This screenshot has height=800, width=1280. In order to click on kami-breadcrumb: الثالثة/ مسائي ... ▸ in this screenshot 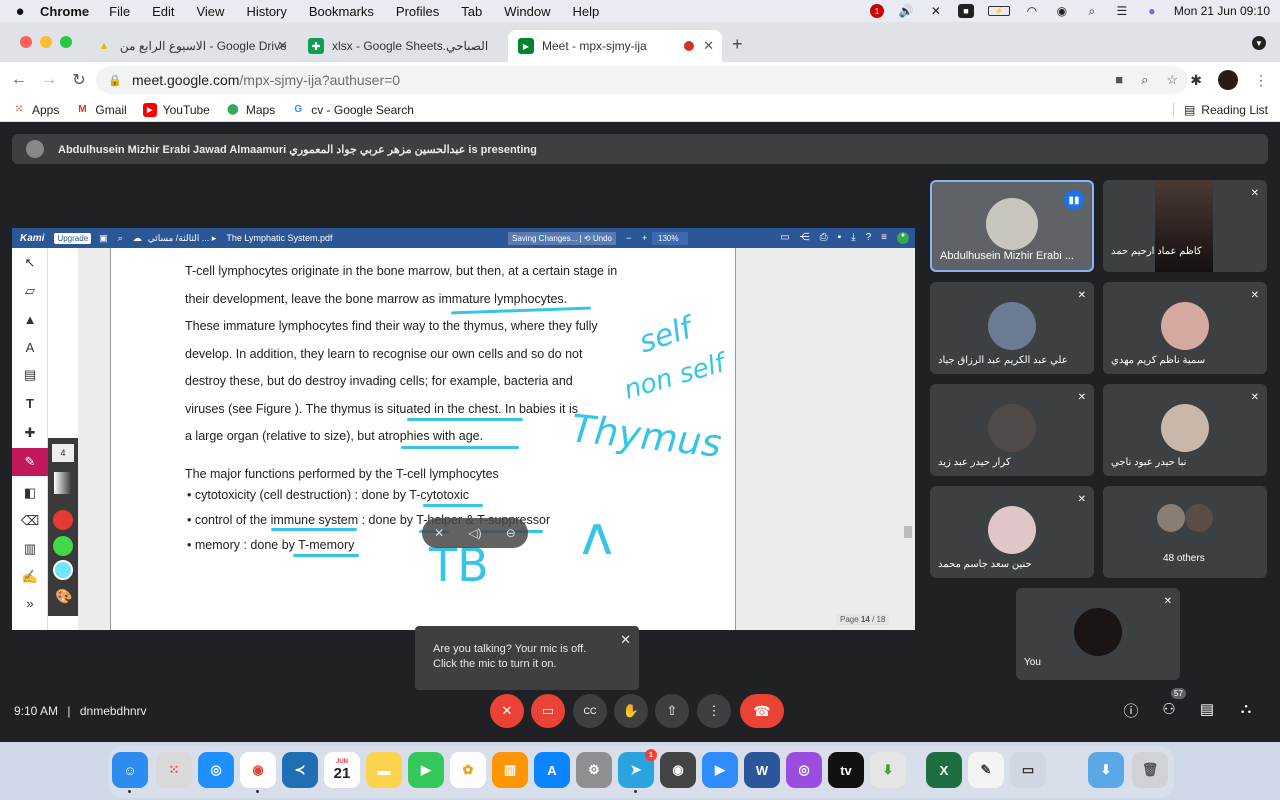, I will do `click(182, 238)`.